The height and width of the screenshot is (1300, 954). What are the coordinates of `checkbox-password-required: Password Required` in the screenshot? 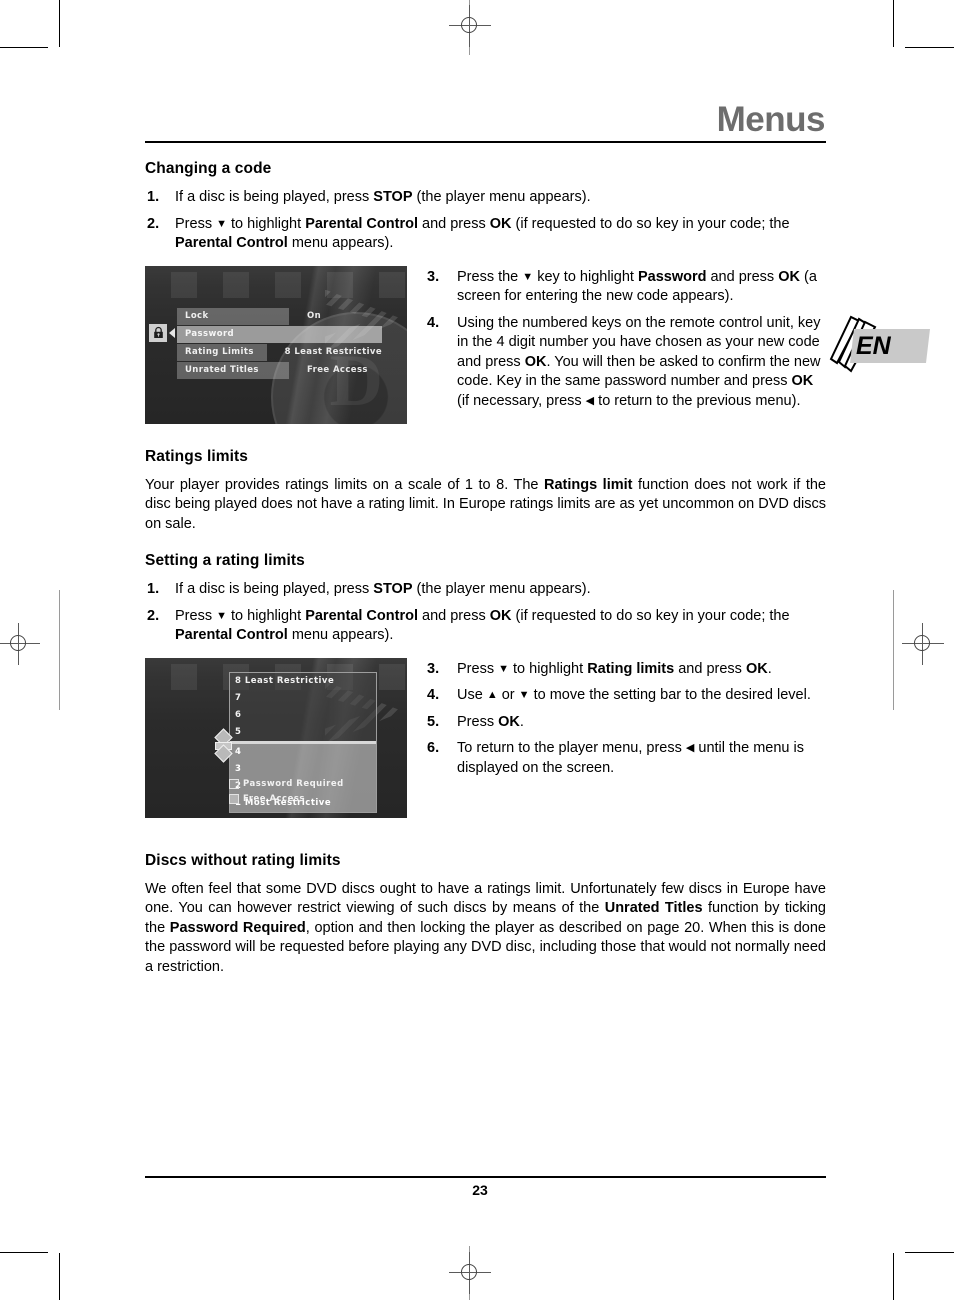 It's located at (286, 783).